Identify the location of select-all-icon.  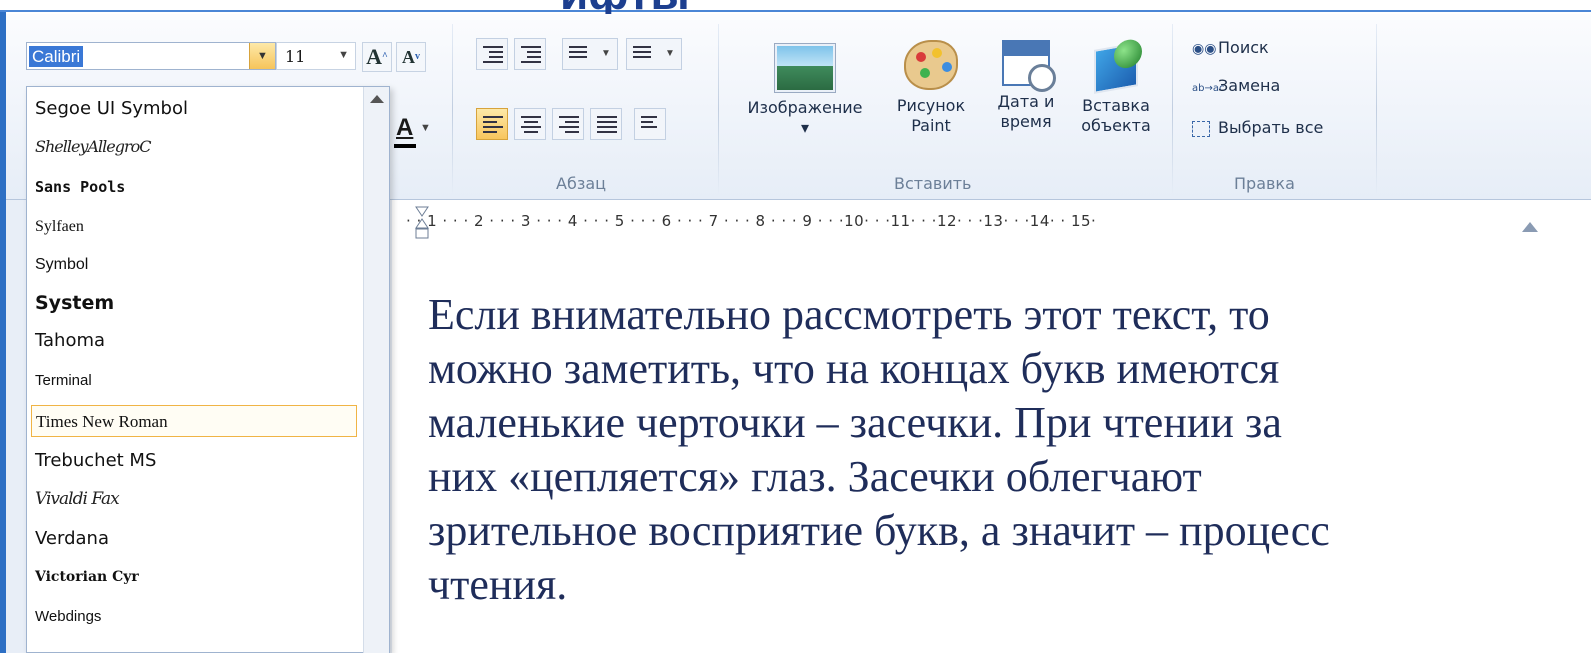
(1201, 128).